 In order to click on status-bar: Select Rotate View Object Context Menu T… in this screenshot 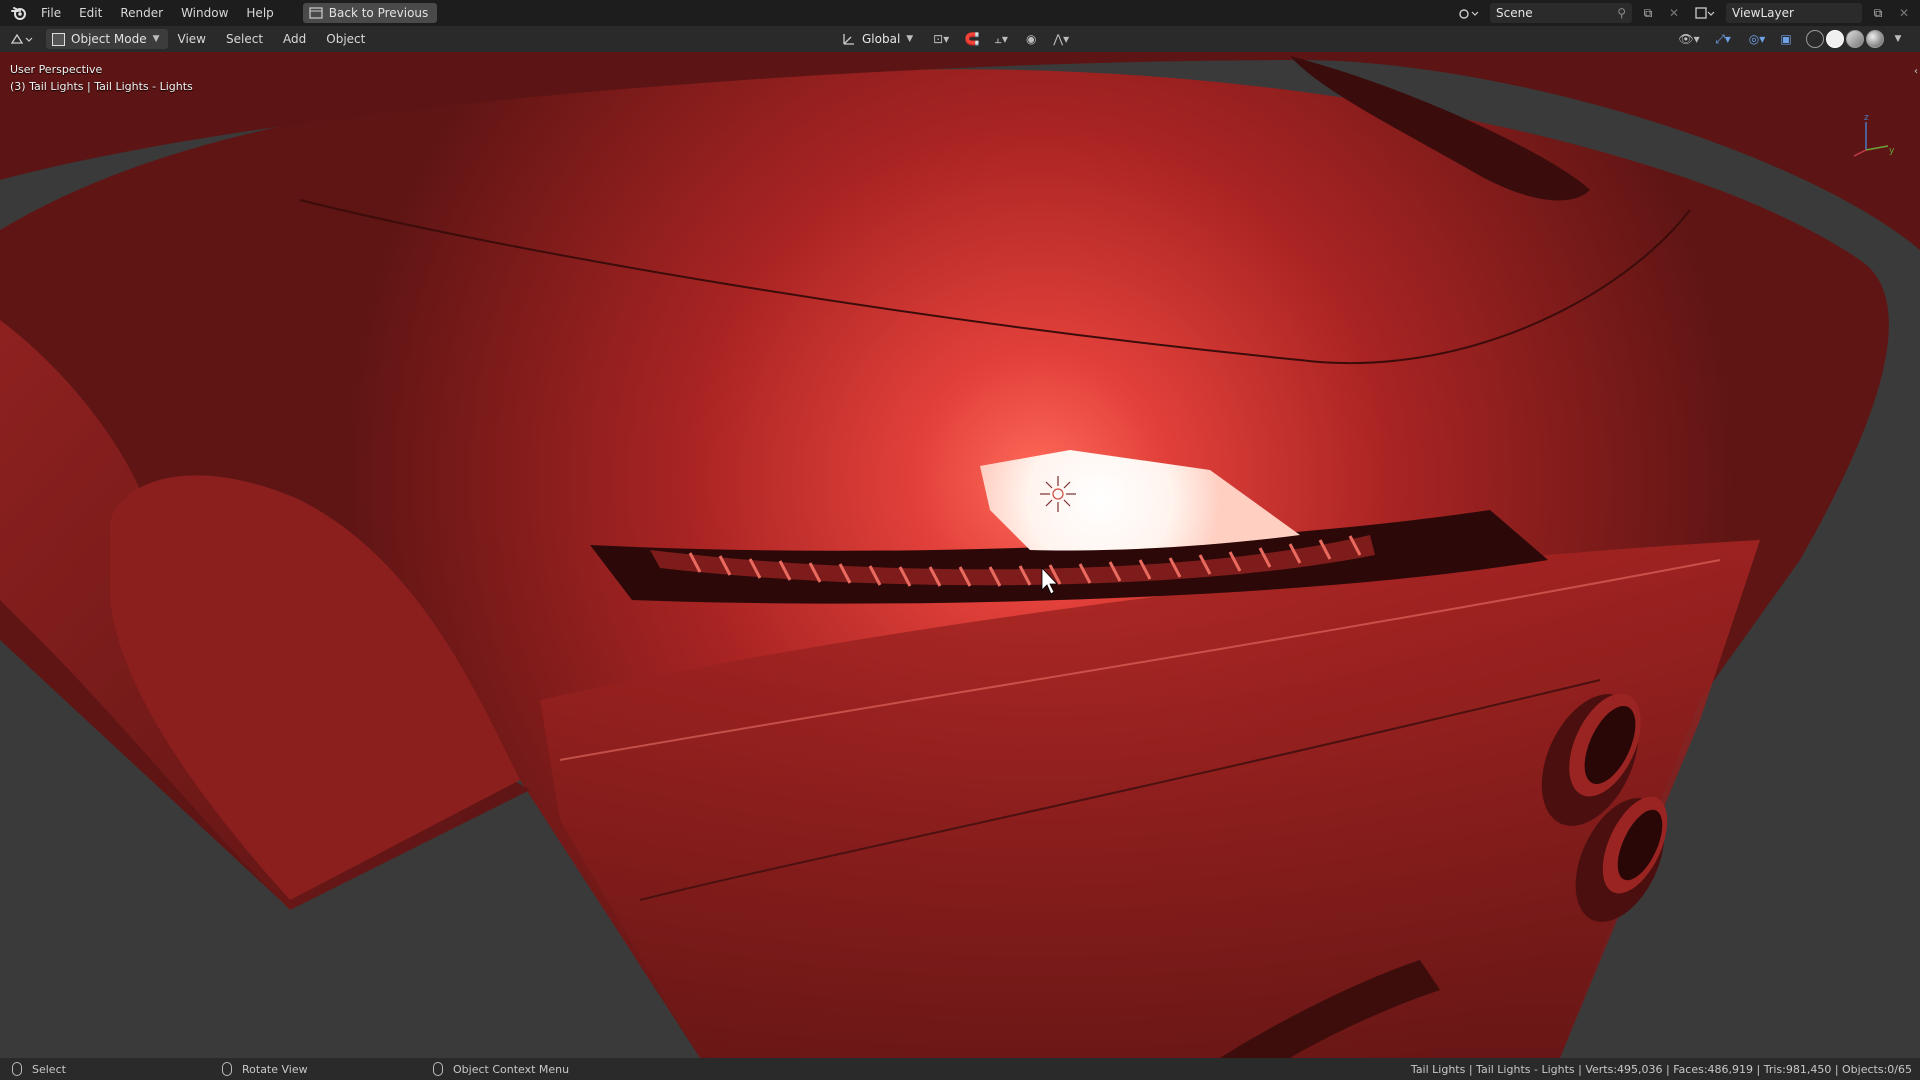, I will do `click(960, 1069)`.